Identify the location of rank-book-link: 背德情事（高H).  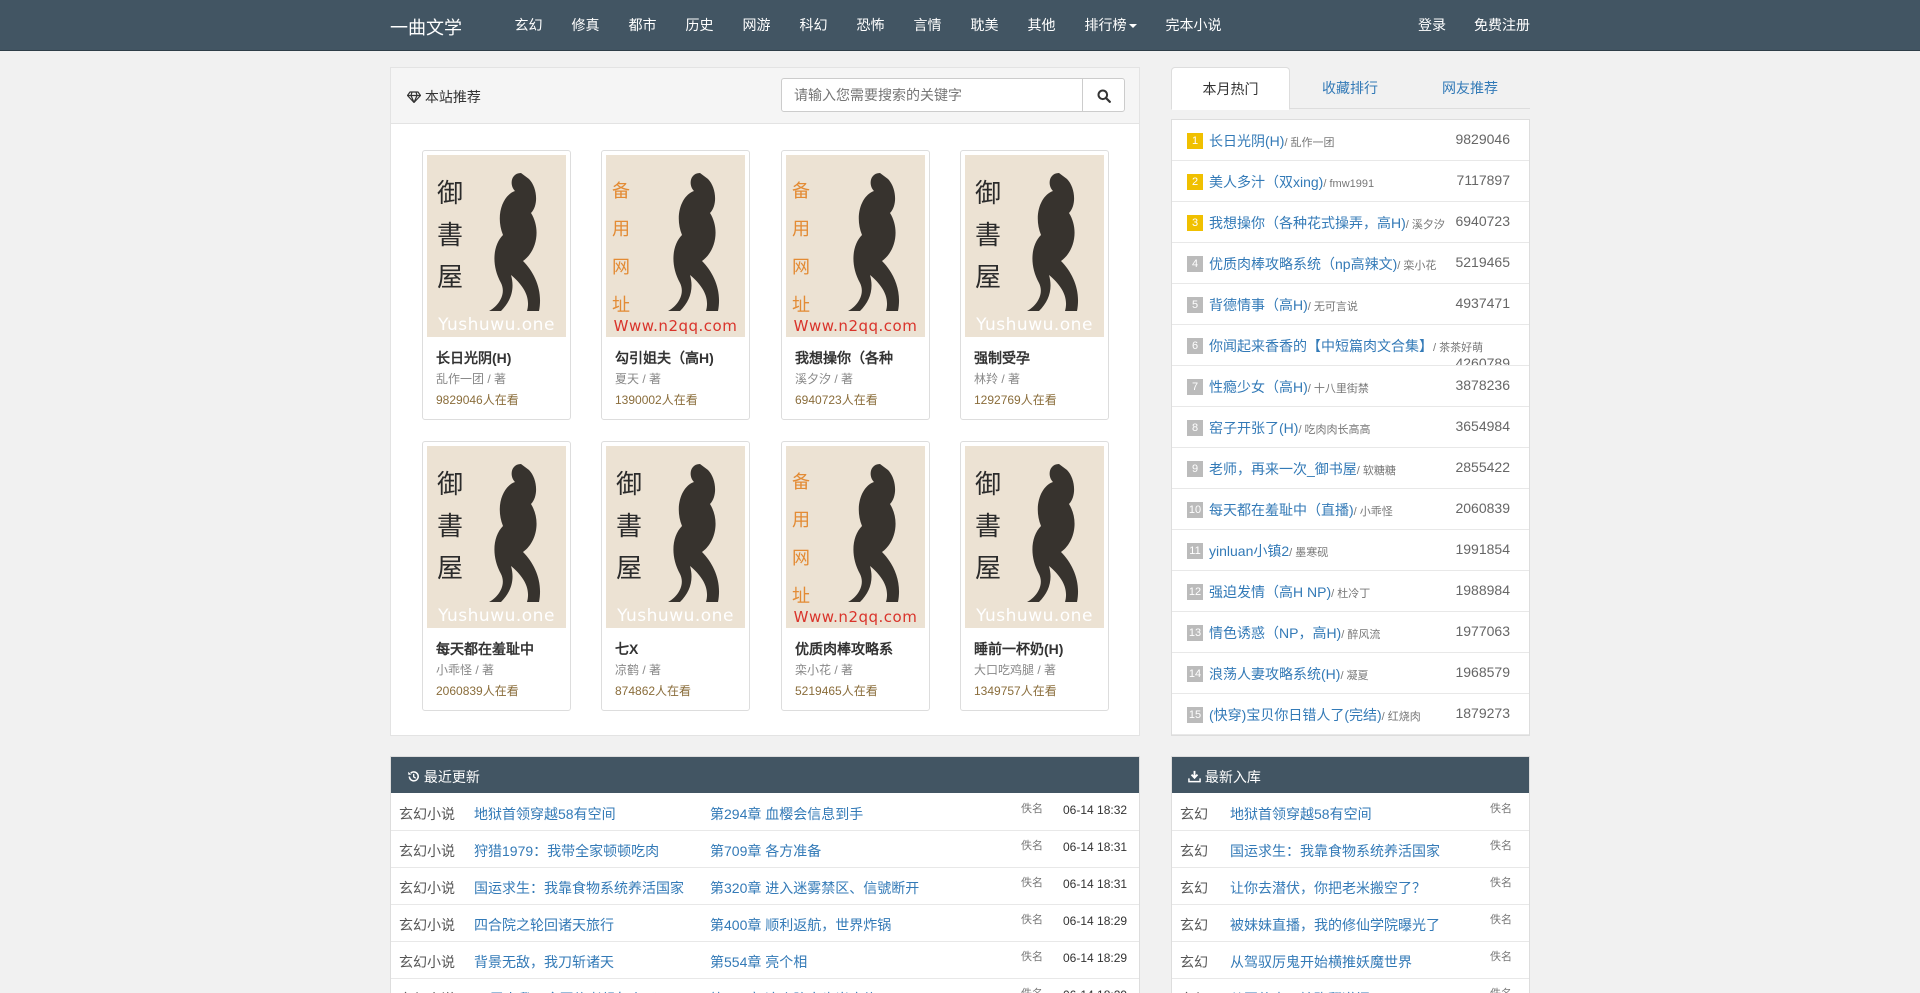
(1258, 305).